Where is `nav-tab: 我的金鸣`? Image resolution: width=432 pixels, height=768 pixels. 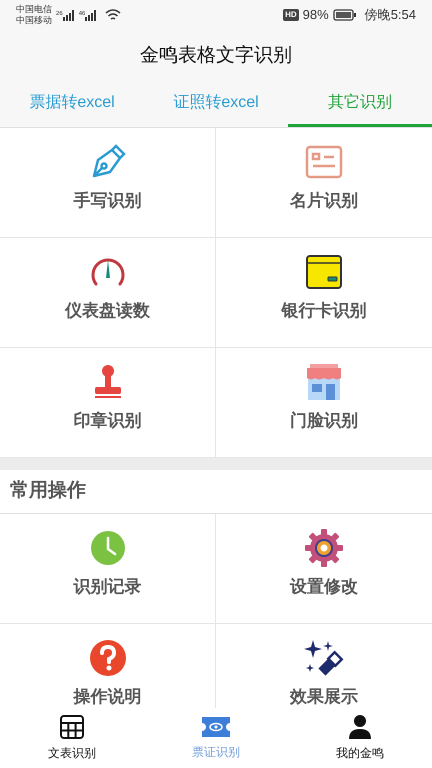 nav-tab: 我的金鸣 is located at coordinates (360, 738).